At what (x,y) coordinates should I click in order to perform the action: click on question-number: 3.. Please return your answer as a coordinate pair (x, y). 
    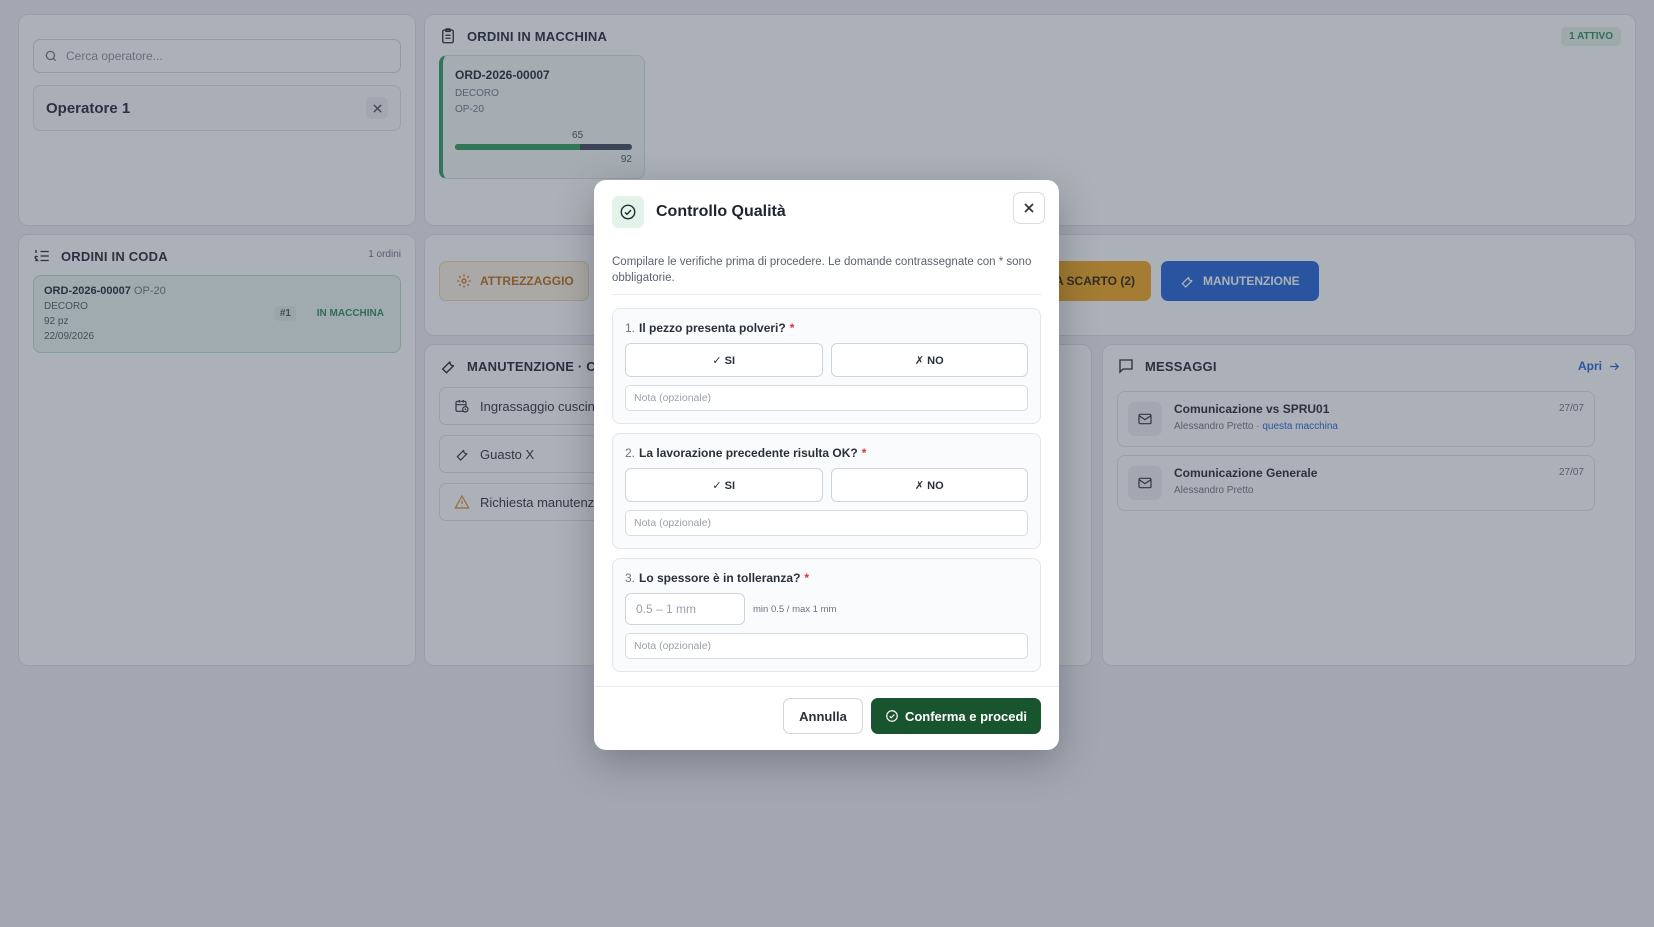
    Looking at the image, I should click on (630, 578).